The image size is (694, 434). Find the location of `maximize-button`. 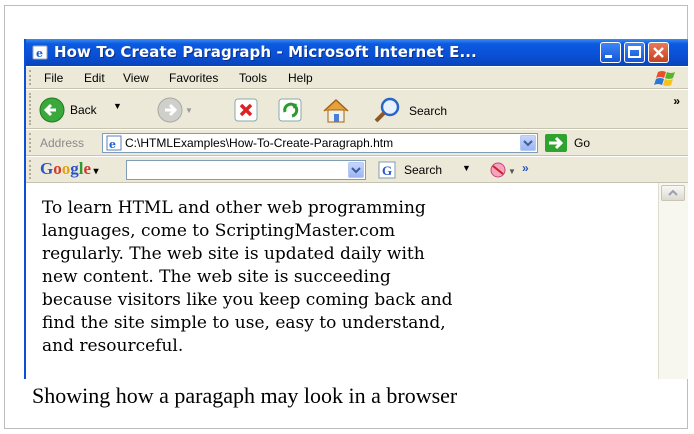

maximize-button is located at coordinates (634, 52).